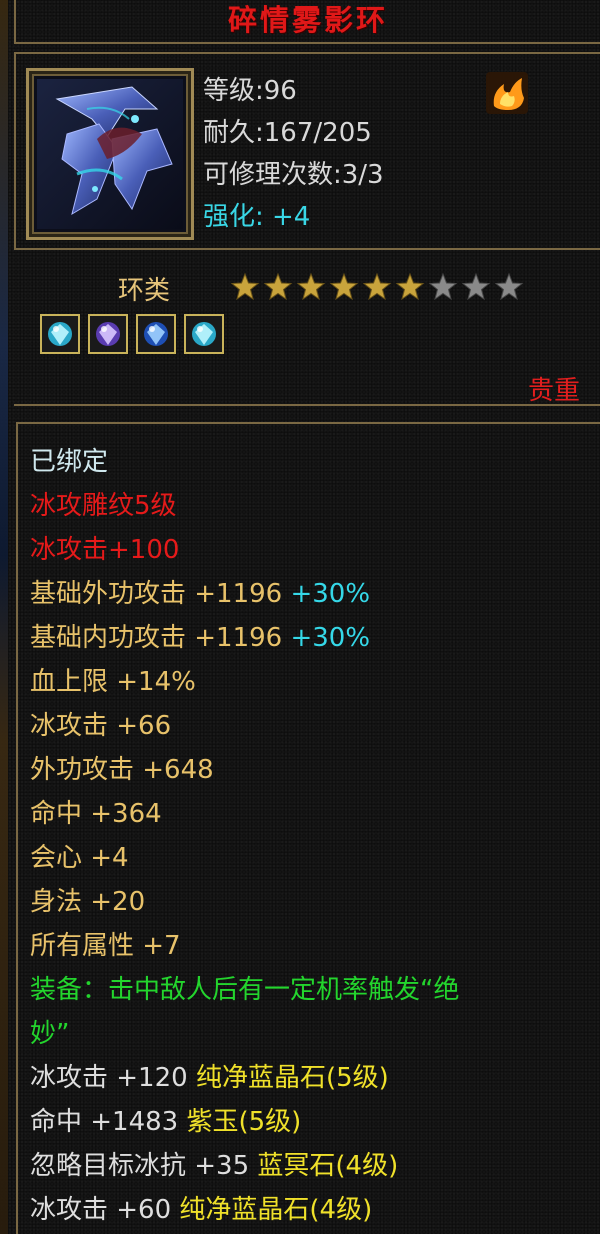  I want to click on gem-line: 命中 +1483 紫玉(5级), so click(315, 1122).